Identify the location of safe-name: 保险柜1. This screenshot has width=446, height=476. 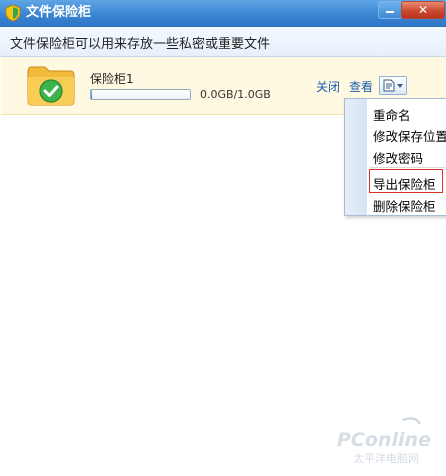
(112, 79).